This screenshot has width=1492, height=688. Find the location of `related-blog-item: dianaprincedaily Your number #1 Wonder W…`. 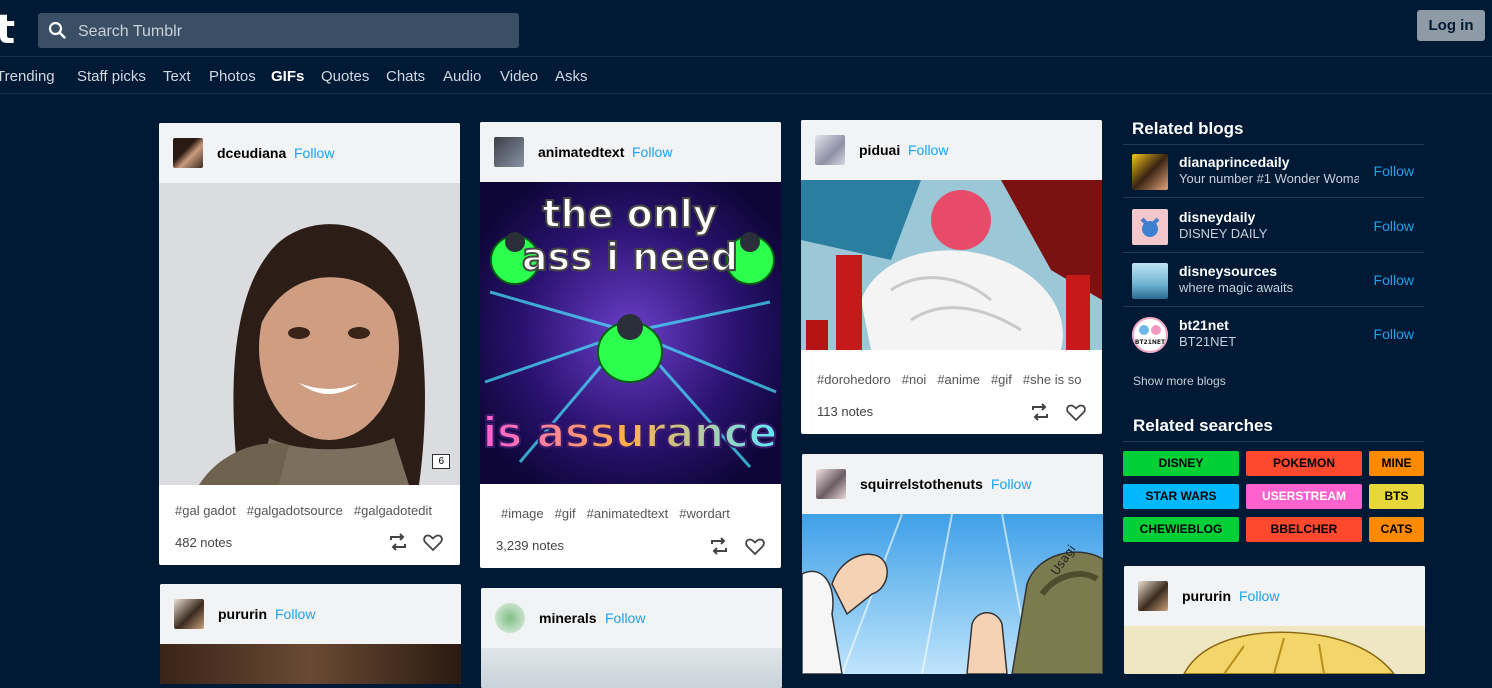

related-blog-item: dianaprincedaily Your number #1 Wonder W… is located at coordinates (1273, 171).